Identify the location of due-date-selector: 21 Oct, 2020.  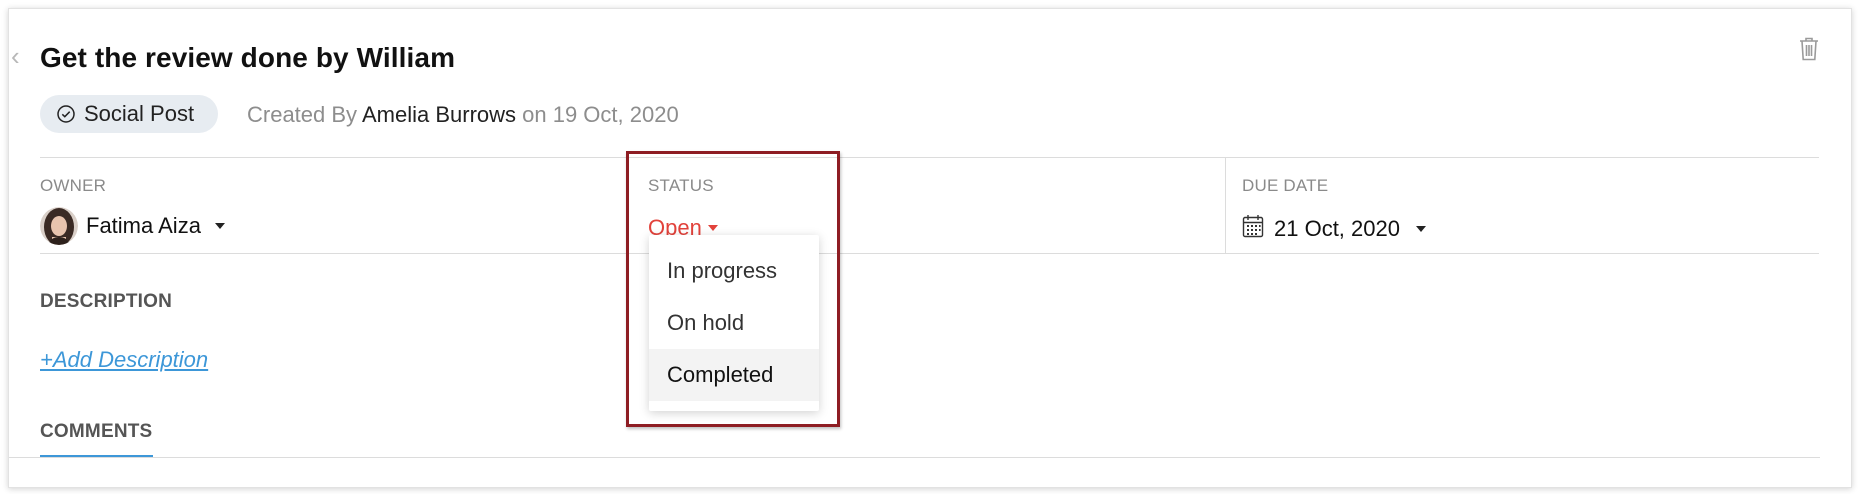
(1334, 229).